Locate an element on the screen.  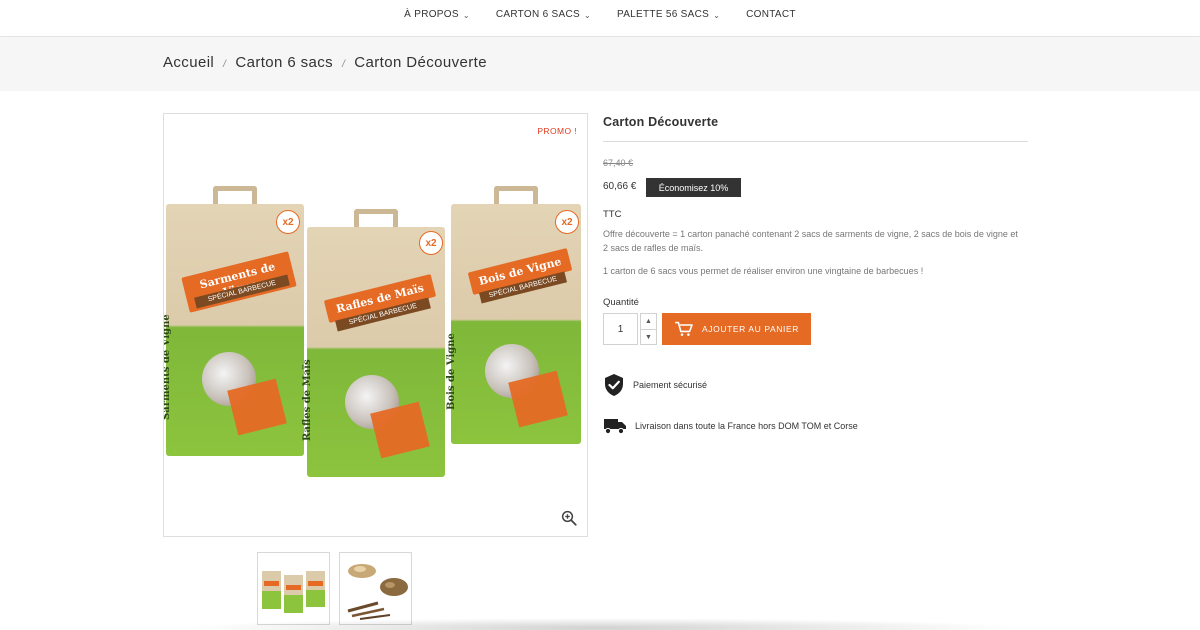
thumbnail-three-bags is located at coordinates (293, 588).